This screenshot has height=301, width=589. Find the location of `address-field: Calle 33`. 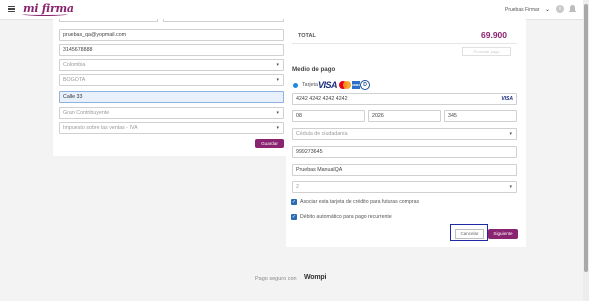

address-field: Calle 33 is located at coordinates (171, 97).